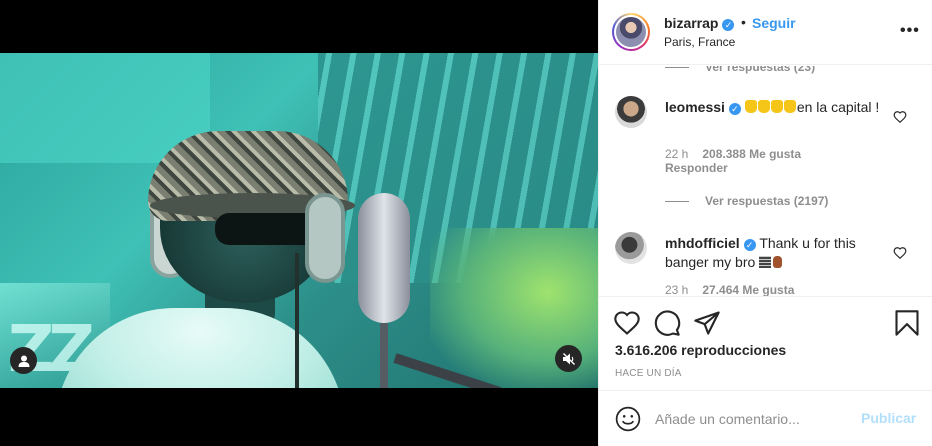 This screenshot has width=932, height=446. Describe the element at coordinates (676, 289) in the screenshot. I see `comment-time: 23 h` at that location.